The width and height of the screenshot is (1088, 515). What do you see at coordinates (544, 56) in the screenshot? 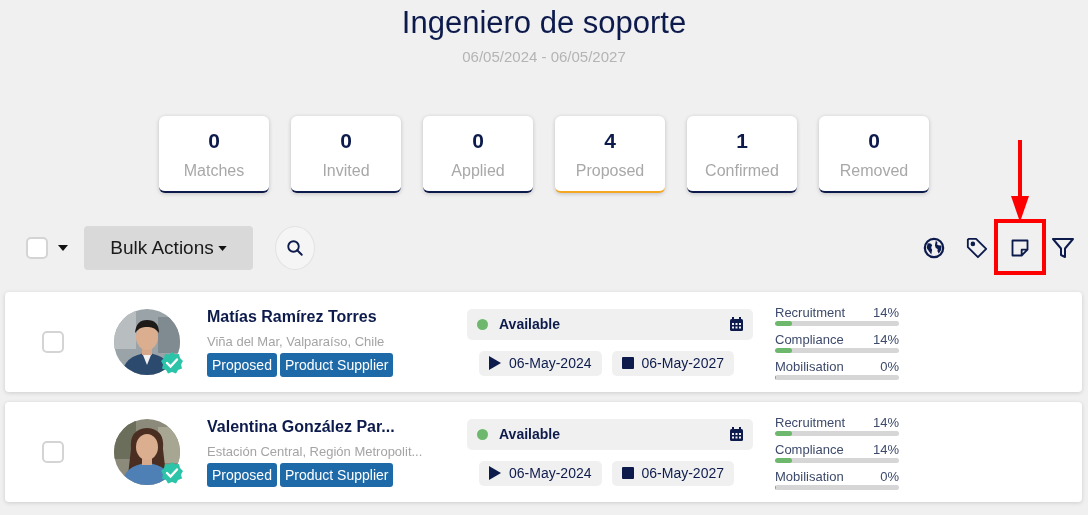
I see `date-range: 06/05/2024 - 06/05/2027` at bounding box center [544, 56].